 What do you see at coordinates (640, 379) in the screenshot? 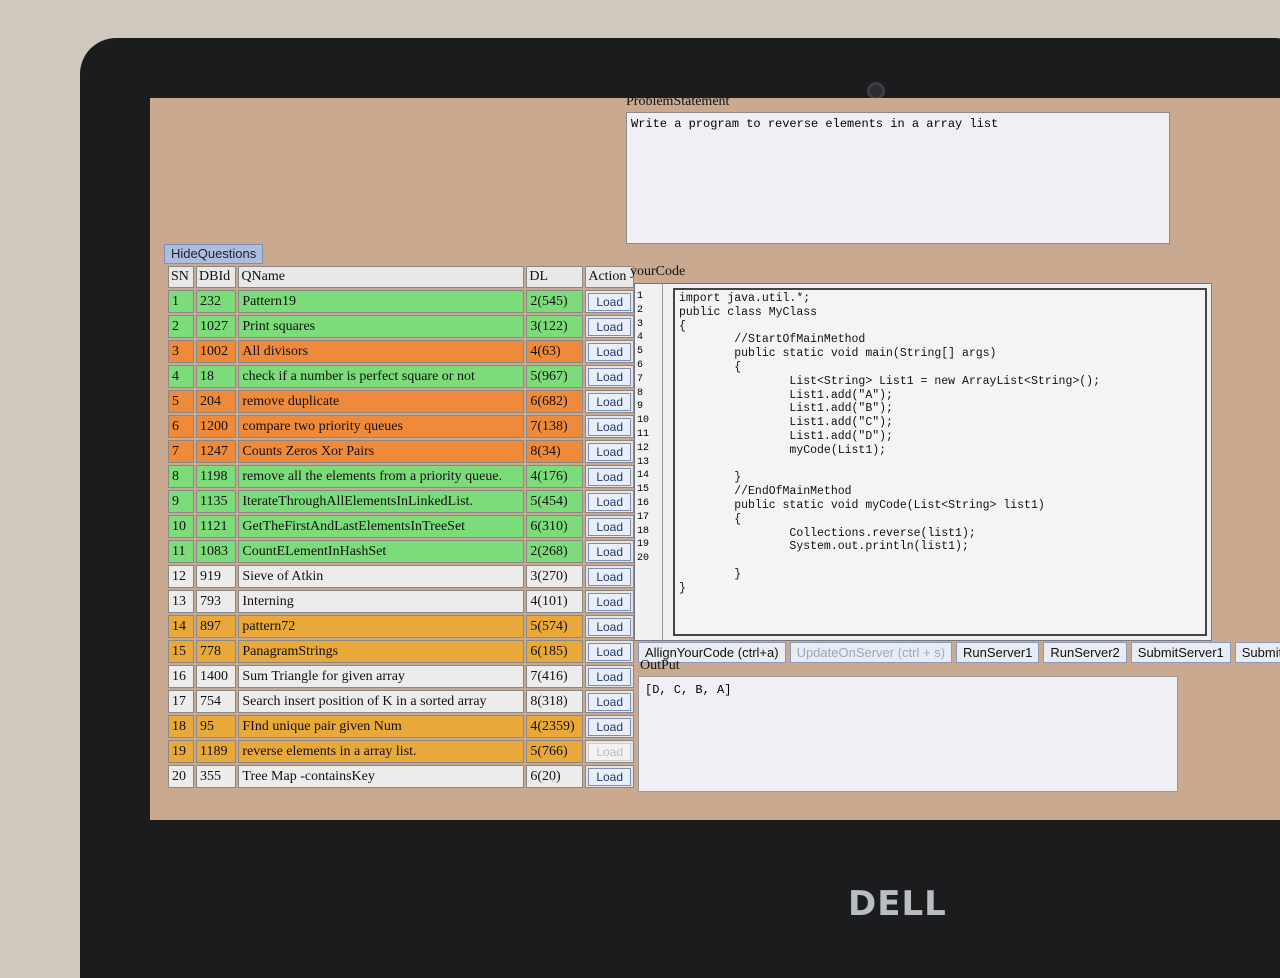
I see `line-number: 7` at bounding box center [640, 379].